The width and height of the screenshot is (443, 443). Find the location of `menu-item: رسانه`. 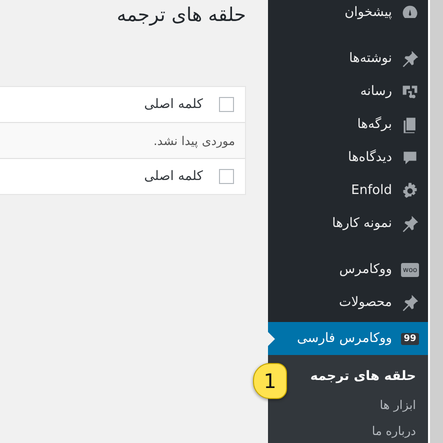

menu-item: رسانه is located at coordinates (348, 91).